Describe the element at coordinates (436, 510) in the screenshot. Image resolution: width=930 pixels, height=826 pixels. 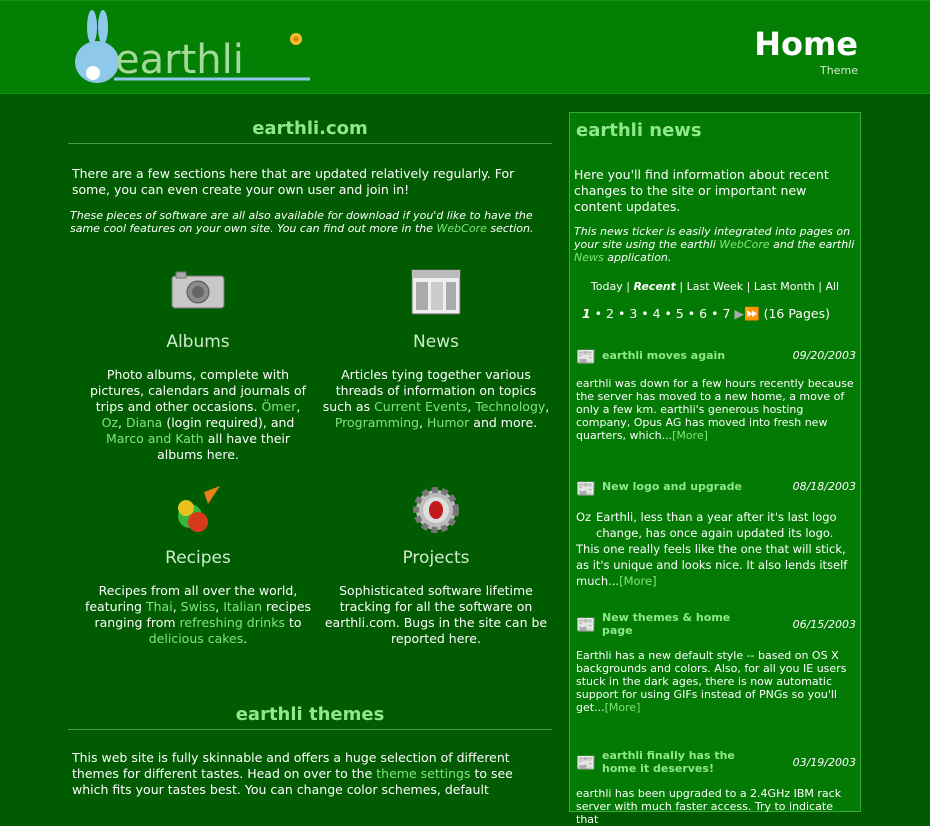
I see `gear-bug-icon` at that location.